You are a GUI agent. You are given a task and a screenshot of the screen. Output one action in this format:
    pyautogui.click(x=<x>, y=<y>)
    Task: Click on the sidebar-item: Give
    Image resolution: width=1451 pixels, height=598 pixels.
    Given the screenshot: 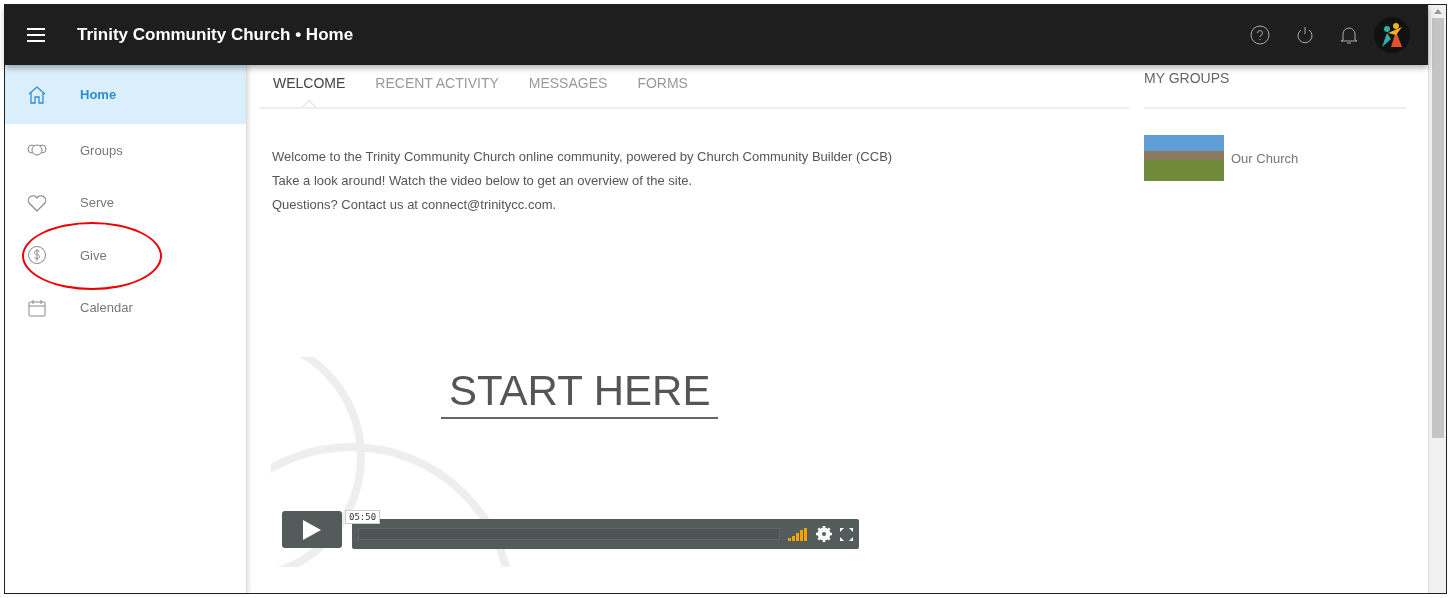 What is the action you would take?
    pyautogui.click(x=125, y=255)
    